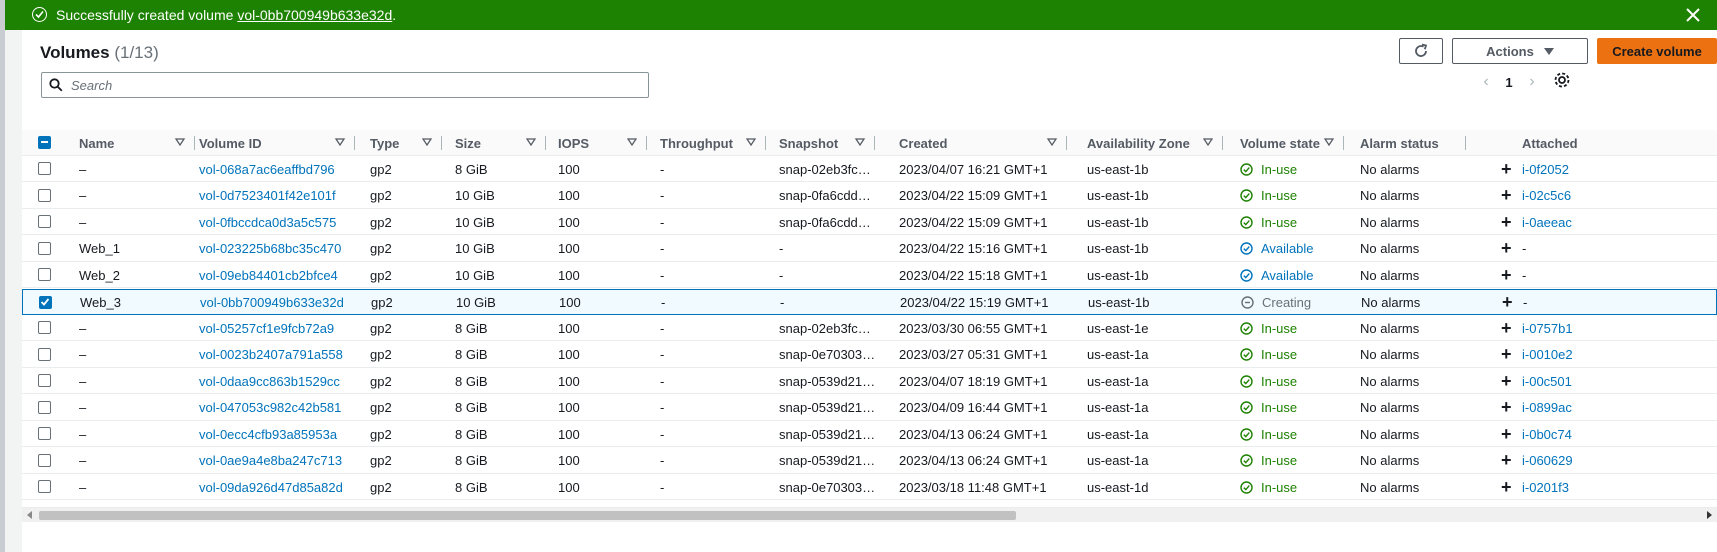  What do you see at coordinates (827, 143) in the screenshot?
I see `column-header-snapshot: Snapshot` at bounding box center [827, 143].